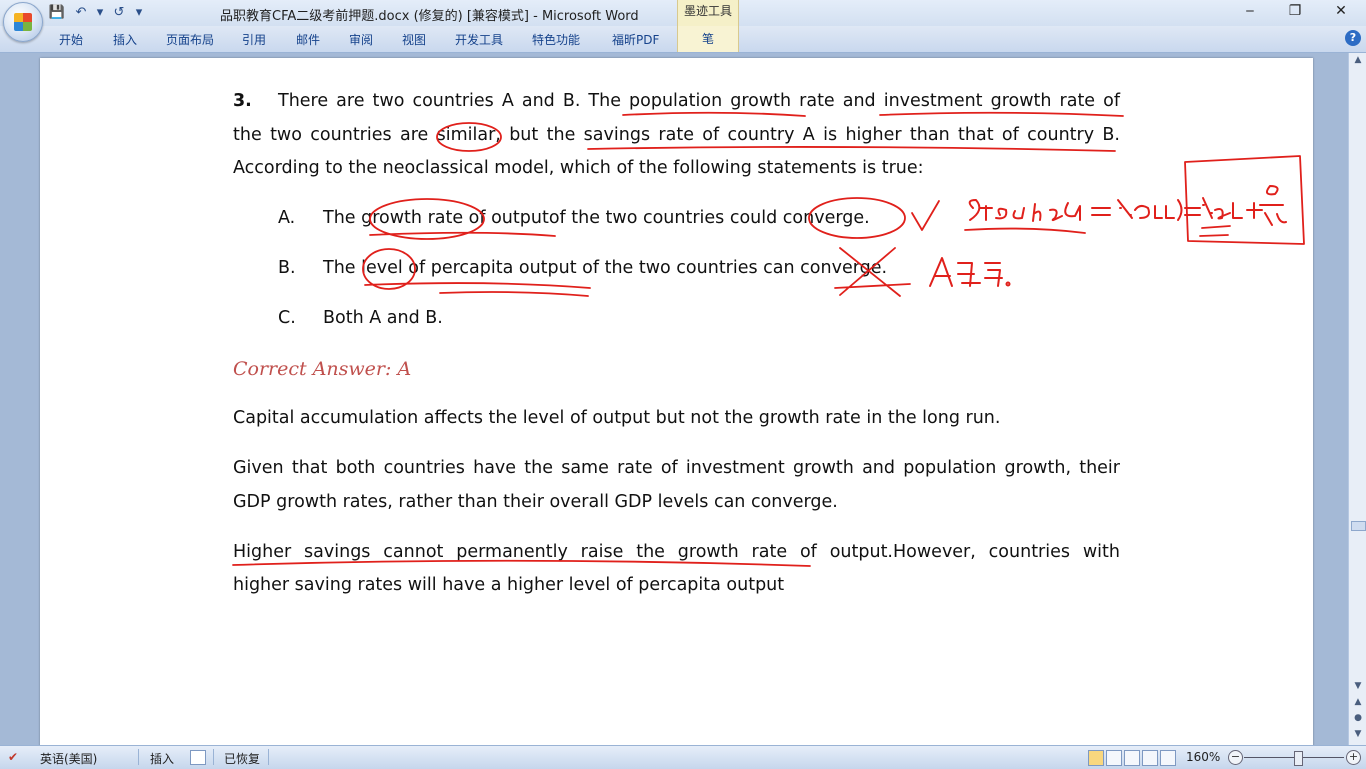  I want to click on office-button, so click(23, 22).